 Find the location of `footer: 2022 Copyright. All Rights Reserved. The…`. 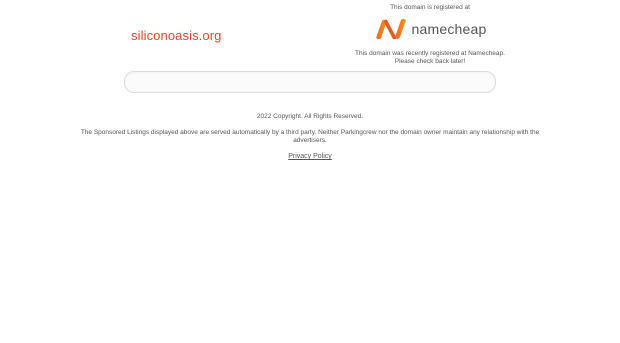

footer: 2022 Copyright. All Rights Reserved. The… is located at coordinates (310, 136).